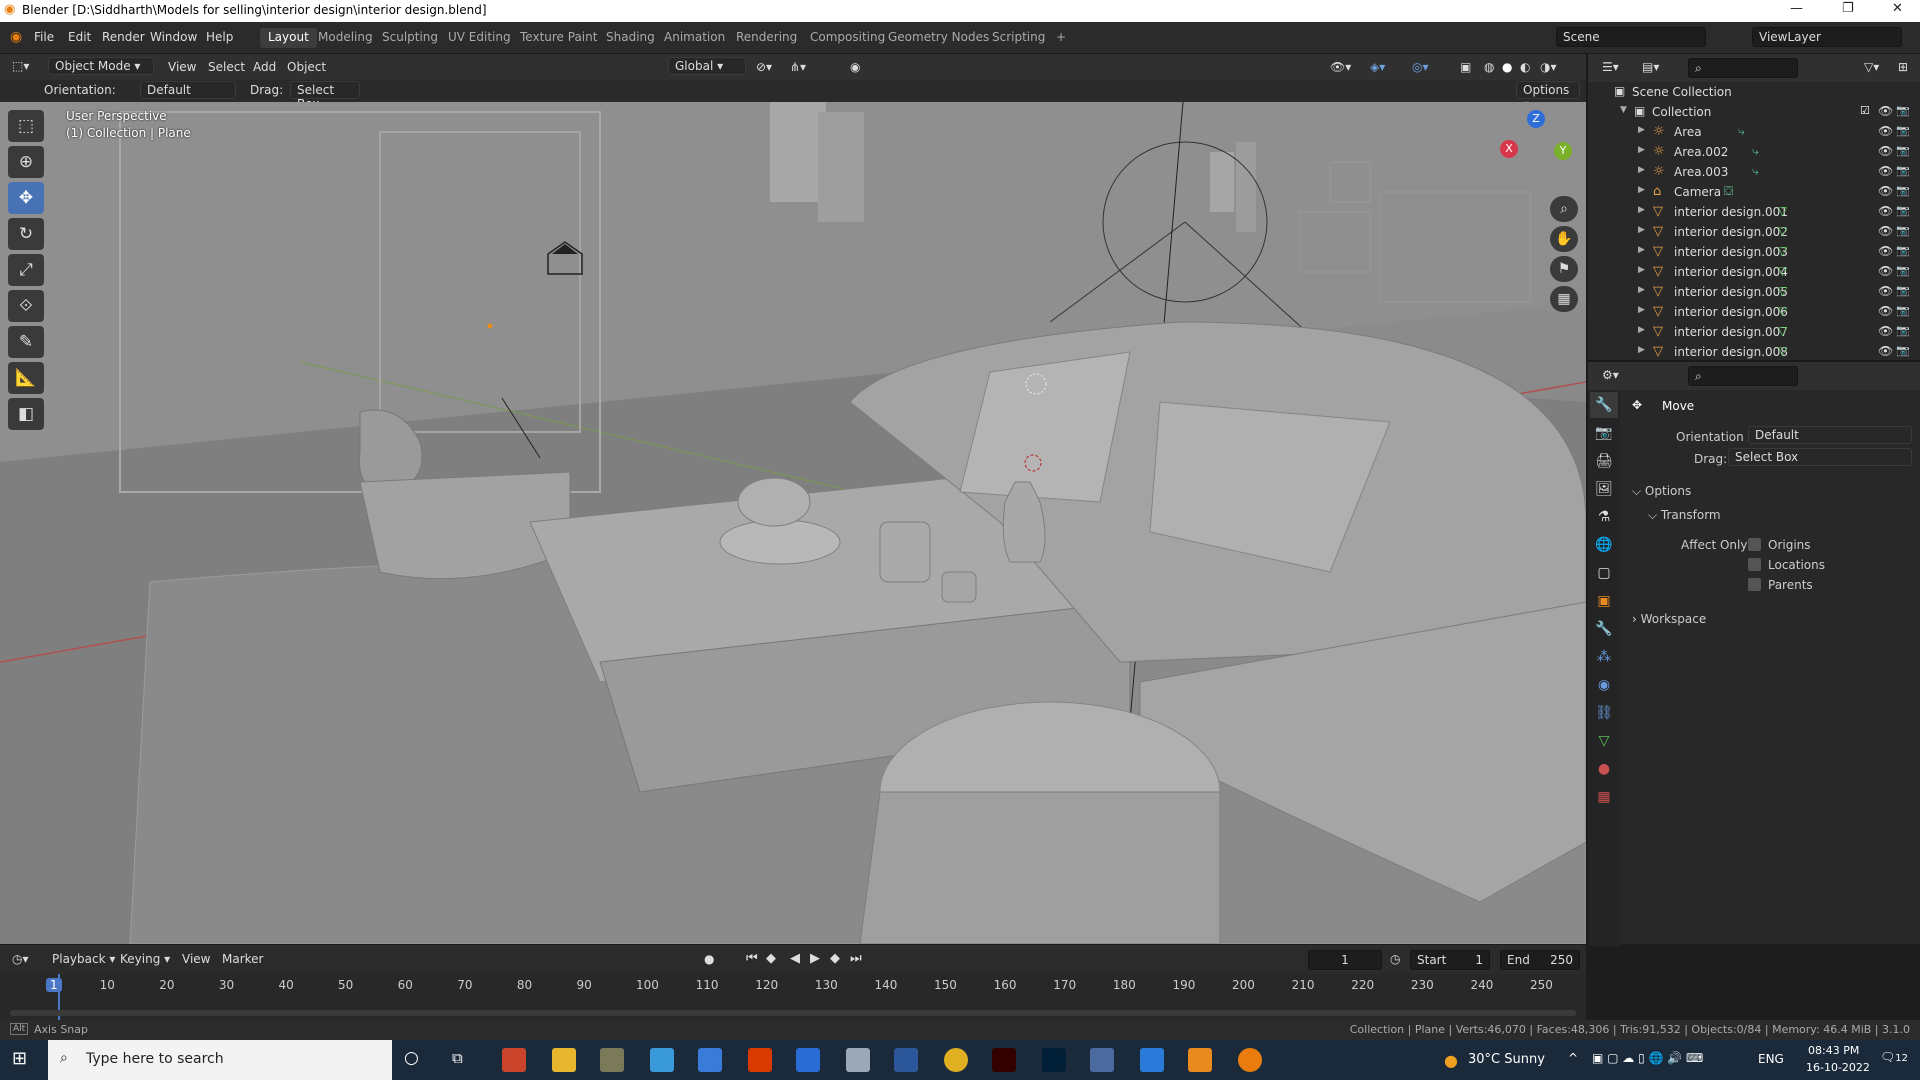 This screenshot has width=1920, height=1080. What do you see at coordinates (1827, 37) in the screenshot?
I see `view-layer-selector: ViewLayer` at bounding box center [1827, 37].